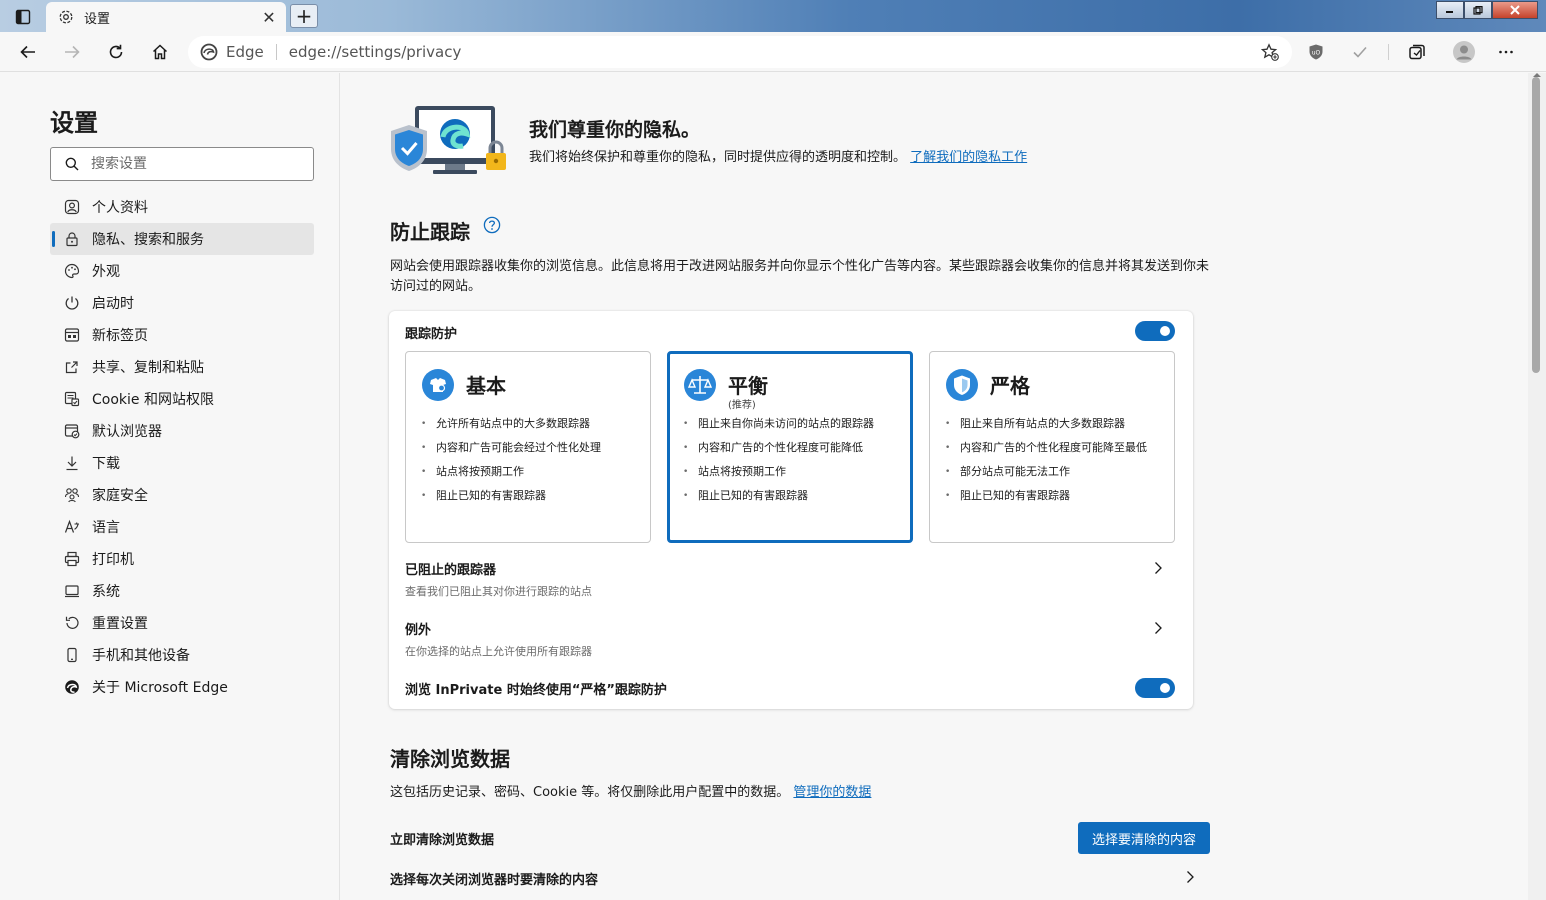 Image resolution: width=1546 pixels, height=900 pixels. Describe the element at coordinates (1010, 386) in the screenshot. I see `mode-name: 严格` at that location.